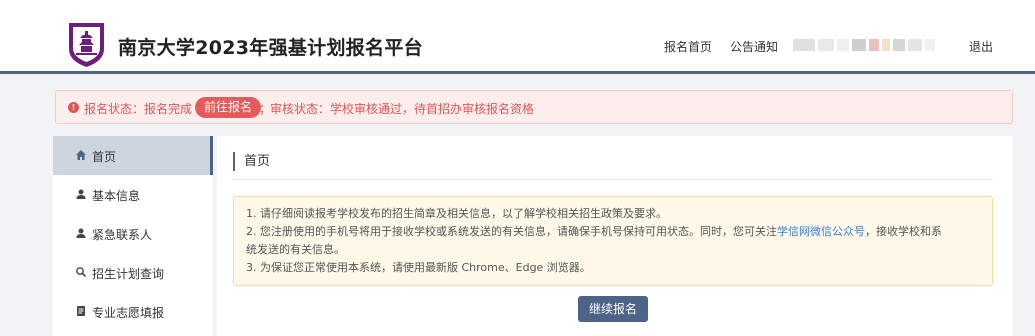 The height and width of the screenshot is (336, 1035). I want to click on home-icon, so click(81, 155).